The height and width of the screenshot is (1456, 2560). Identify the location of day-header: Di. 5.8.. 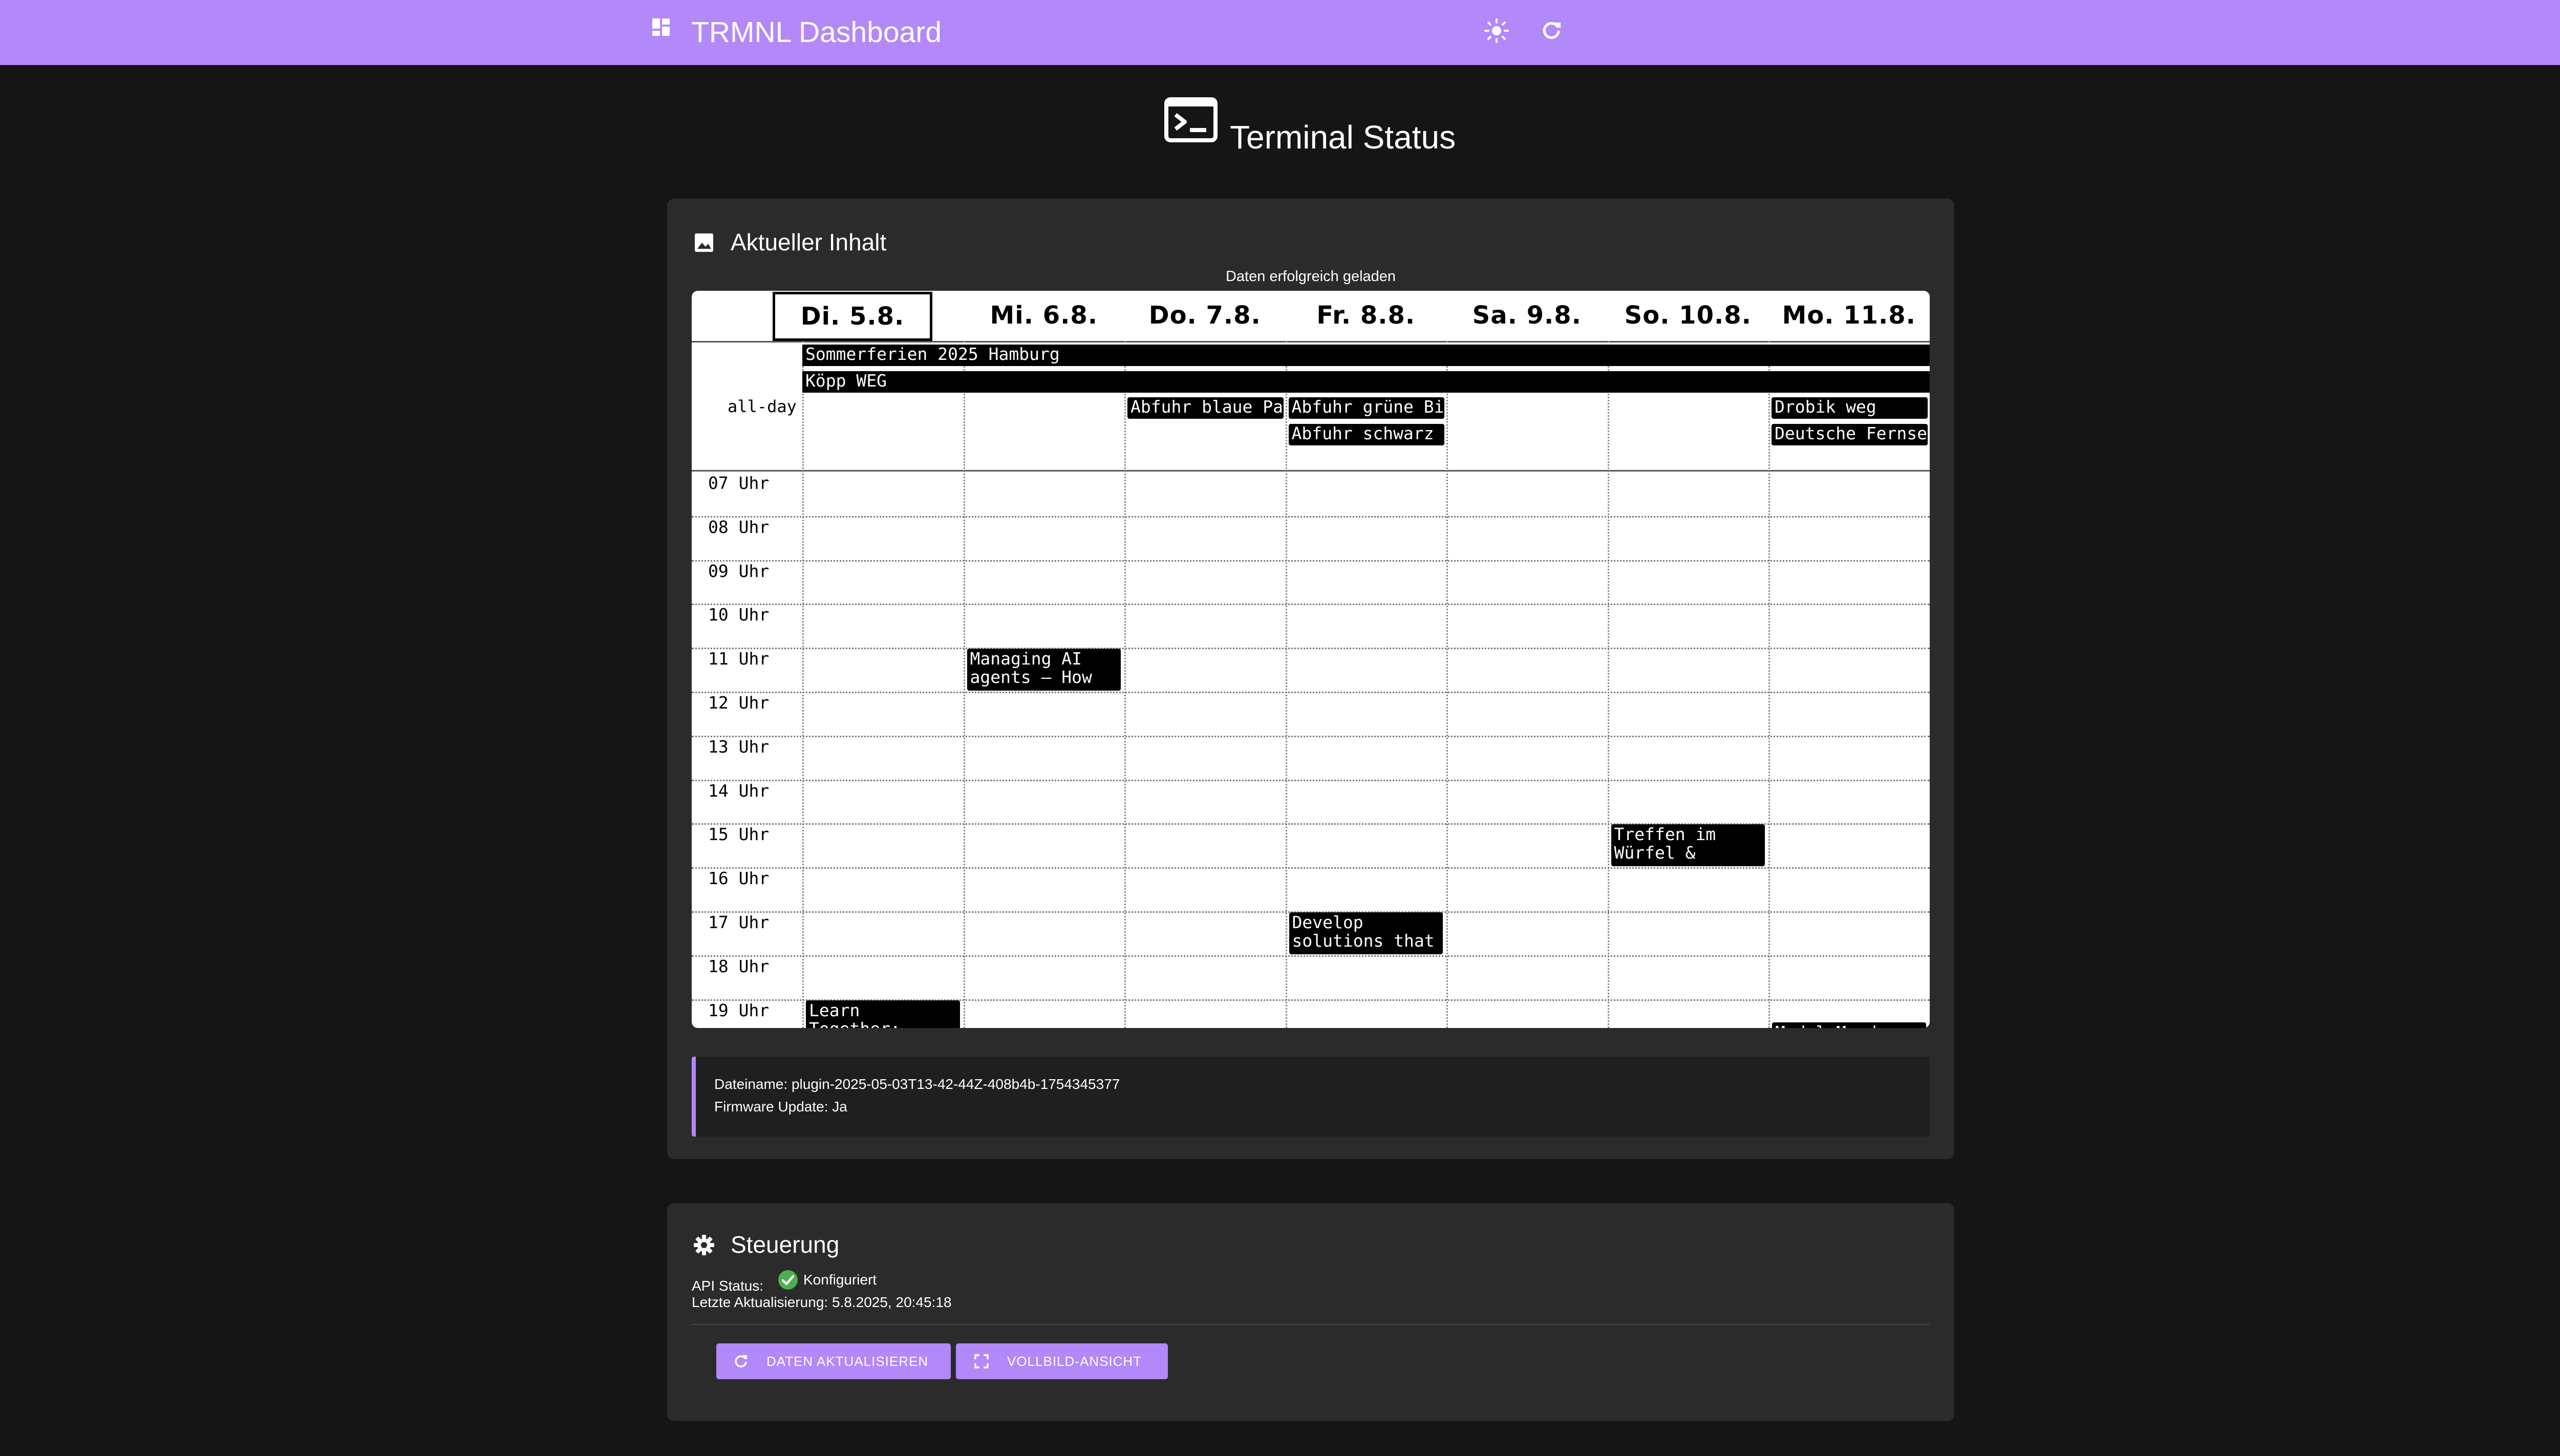
(852, 316).